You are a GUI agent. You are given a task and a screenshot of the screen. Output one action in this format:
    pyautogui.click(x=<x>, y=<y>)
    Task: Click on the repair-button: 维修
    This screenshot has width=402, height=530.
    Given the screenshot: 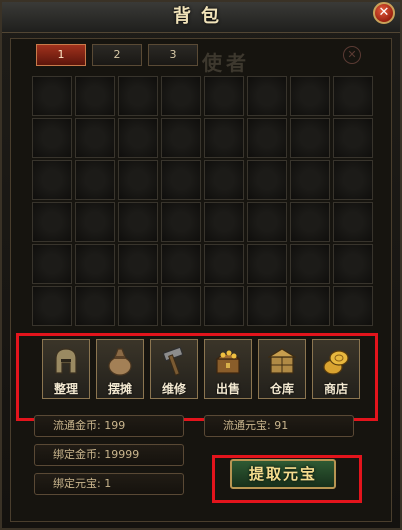 What is the action you would take?
    pyautogui.click(x=174, y=369)
    